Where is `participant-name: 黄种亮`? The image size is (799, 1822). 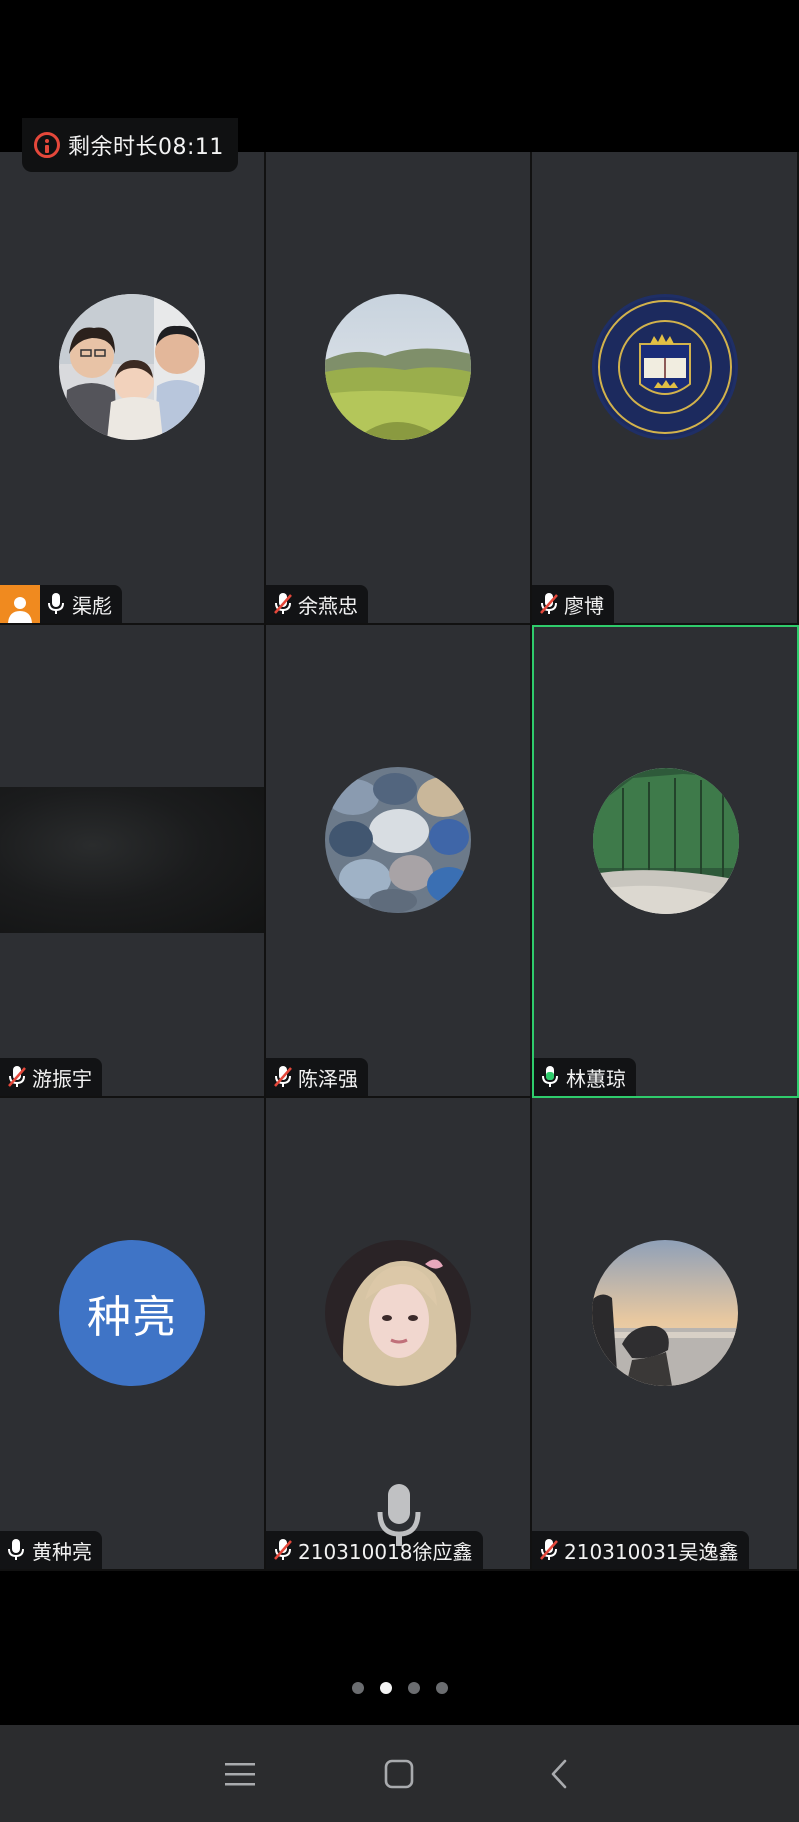
participant-name: 黄种亮 is located at coordinates (62, 1551).